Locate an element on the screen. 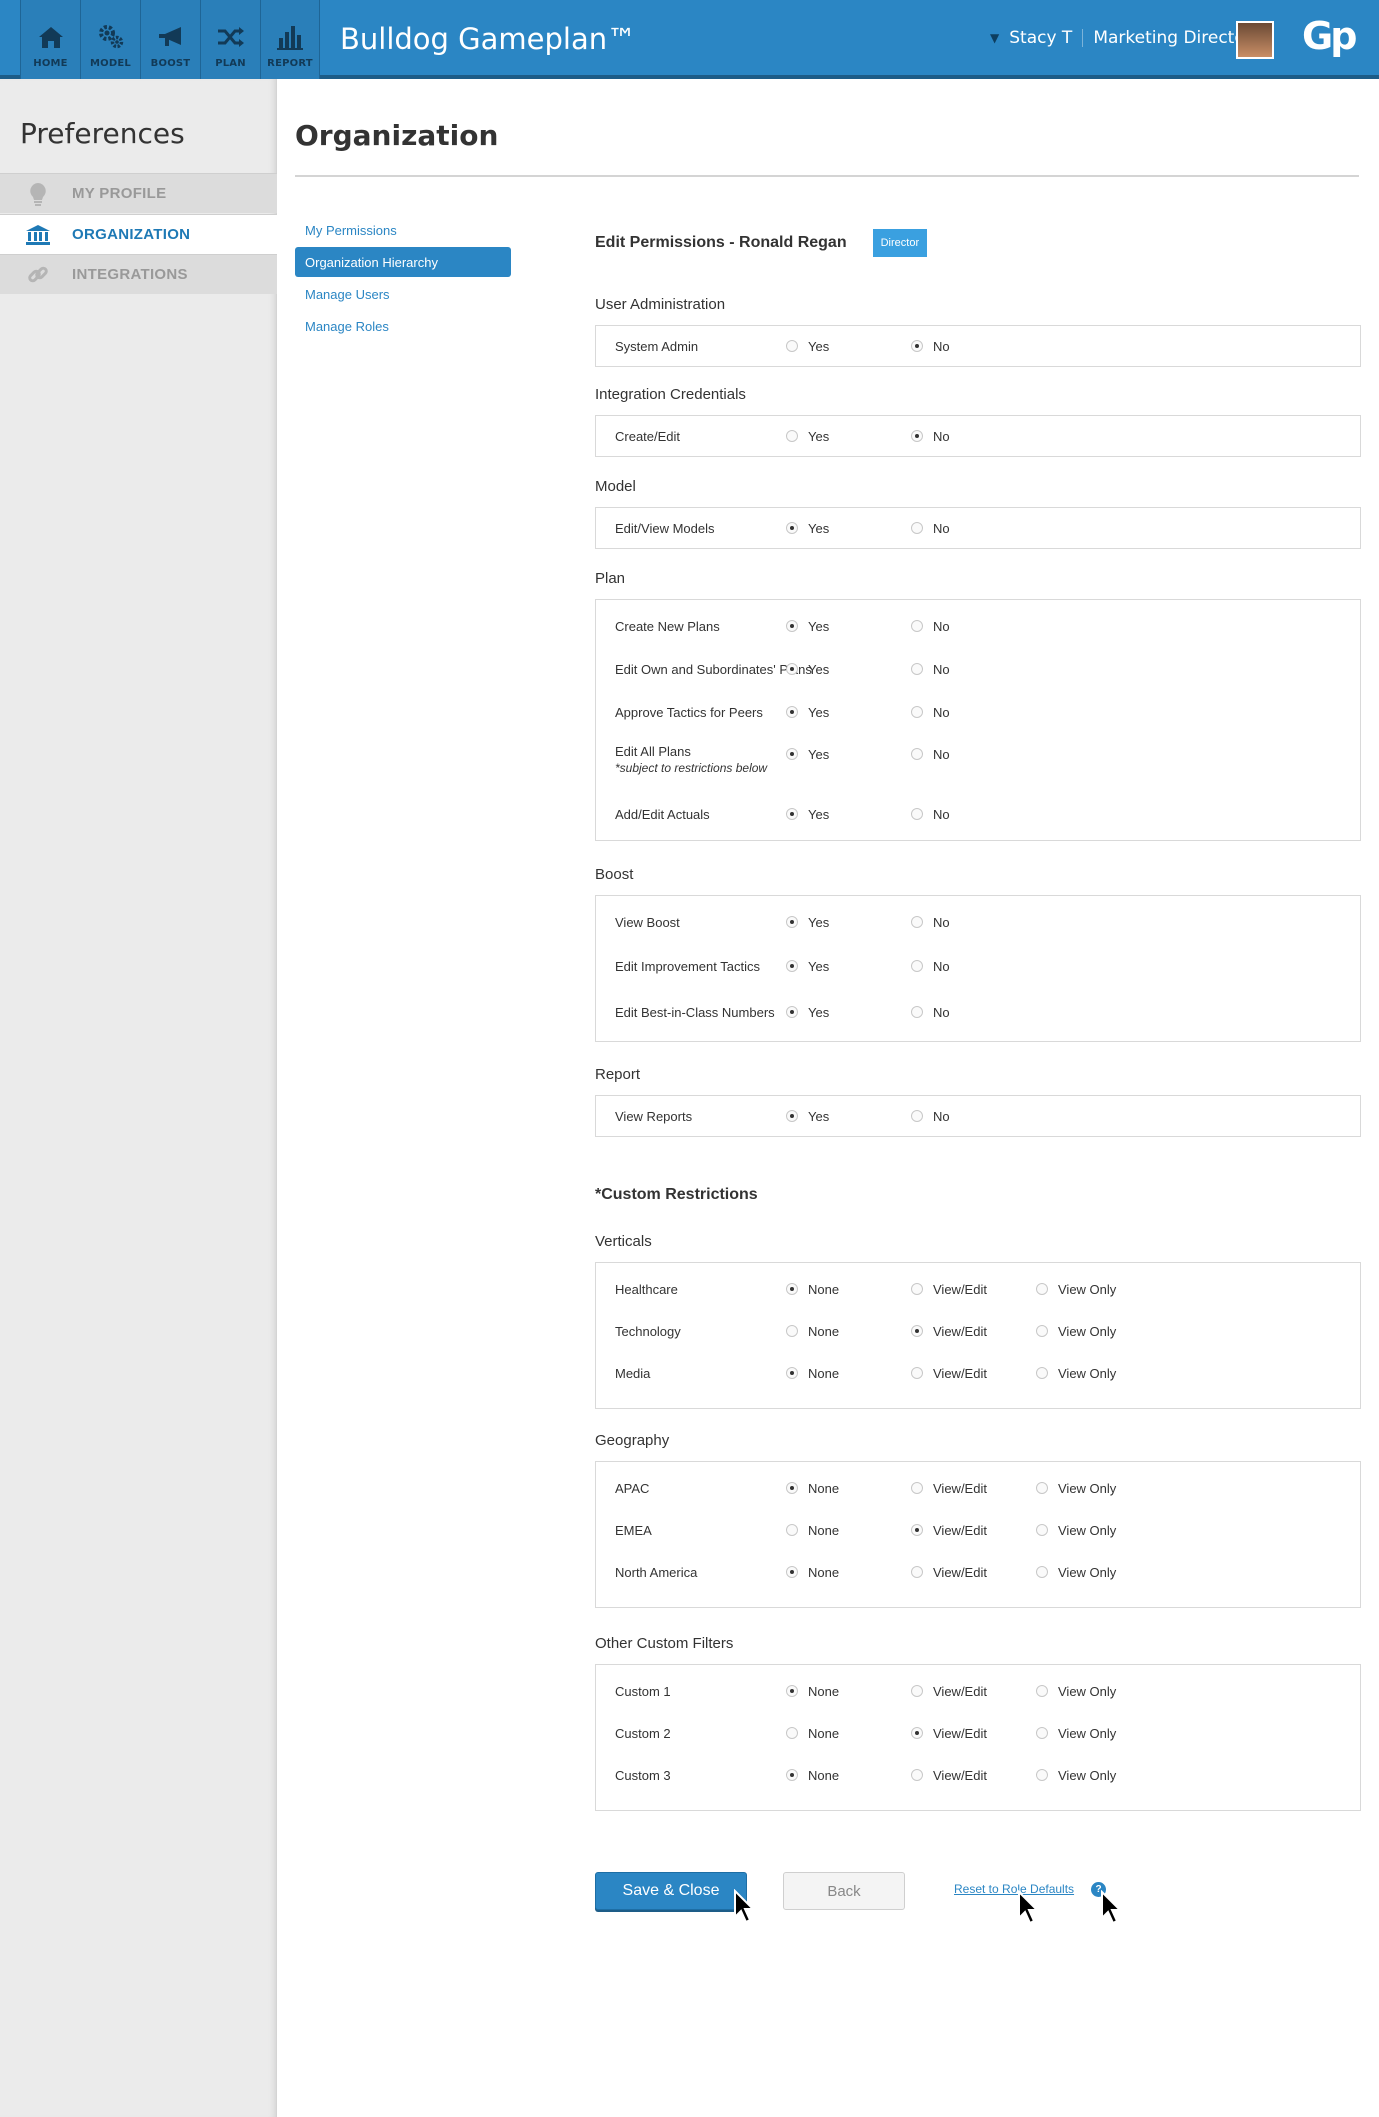  sidebar-item-integrations: INTEGRATIONS is located at coordinates (138, 274).